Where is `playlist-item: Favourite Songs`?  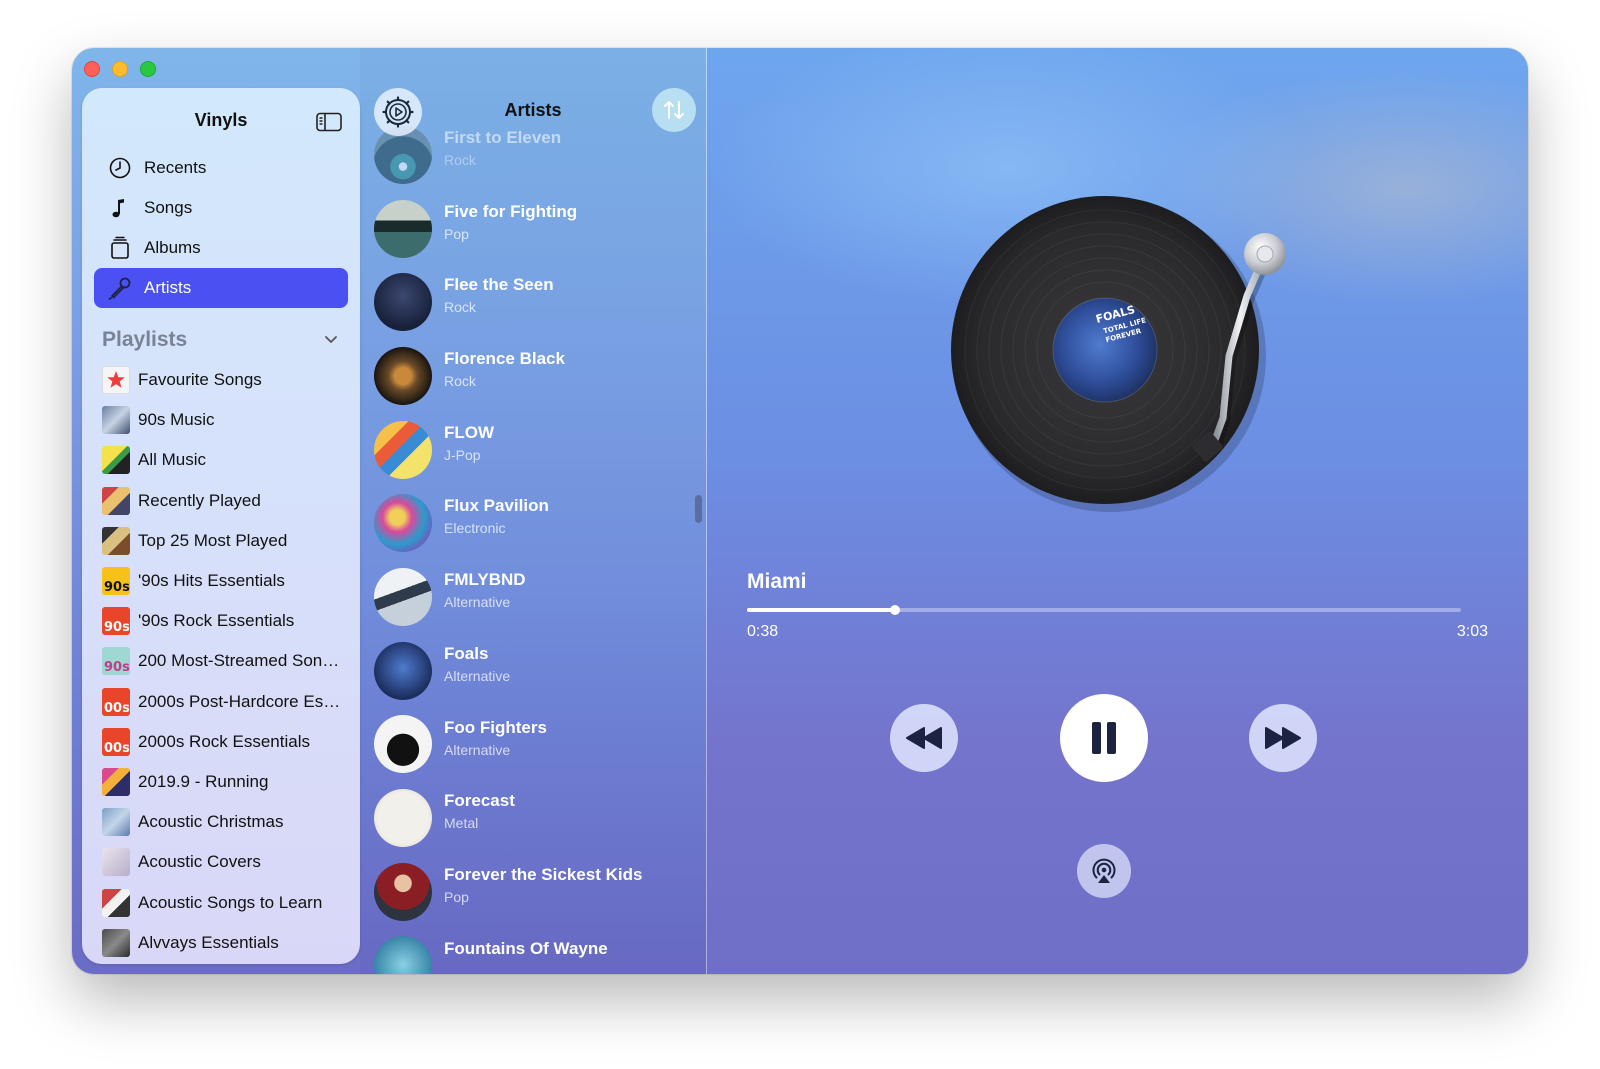
playlist-item: Favourite Songs is located at coordinates (221, 380).